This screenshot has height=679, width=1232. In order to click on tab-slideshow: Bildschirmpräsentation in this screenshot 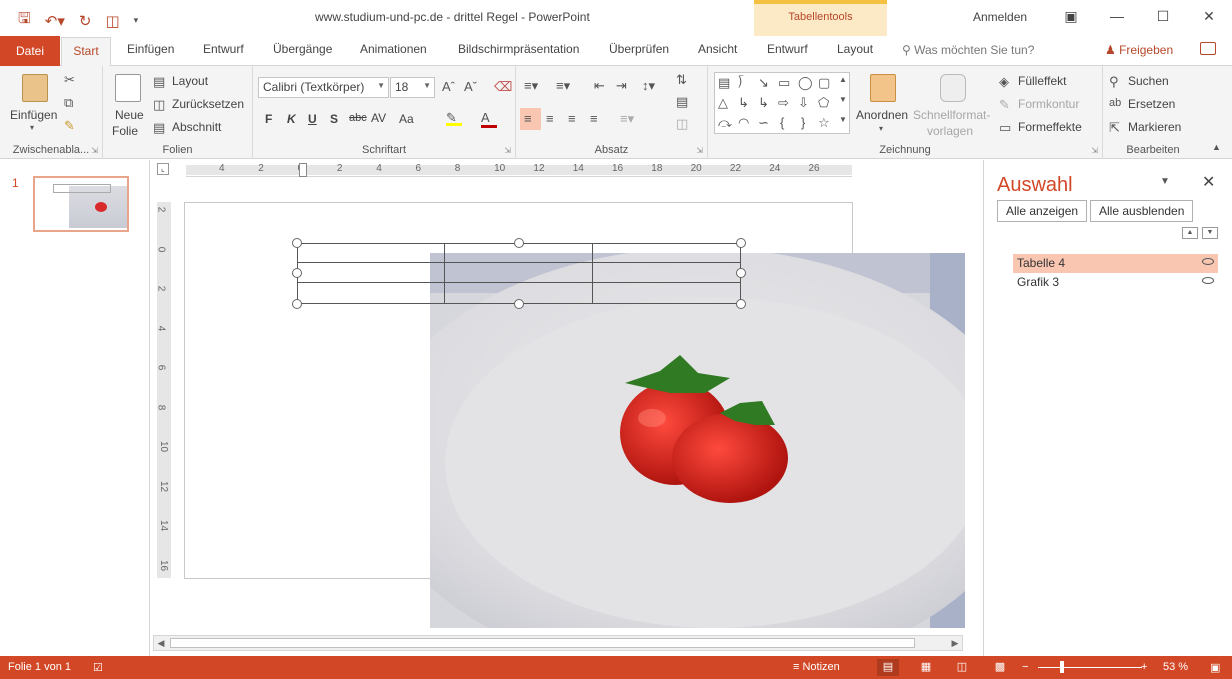, I will do `click(518, 49)`.